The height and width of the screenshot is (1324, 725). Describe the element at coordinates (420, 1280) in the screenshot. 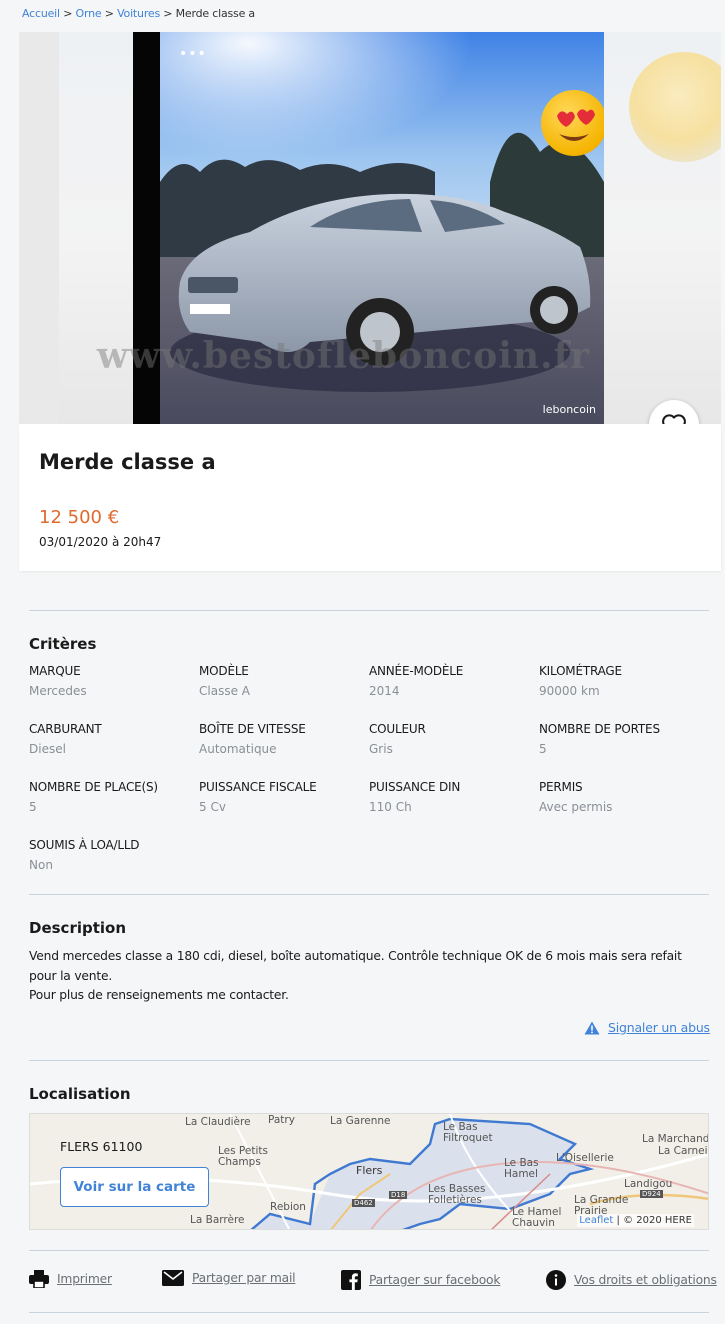

I see `share-facebook-button: Partager sur facebook` at that location.